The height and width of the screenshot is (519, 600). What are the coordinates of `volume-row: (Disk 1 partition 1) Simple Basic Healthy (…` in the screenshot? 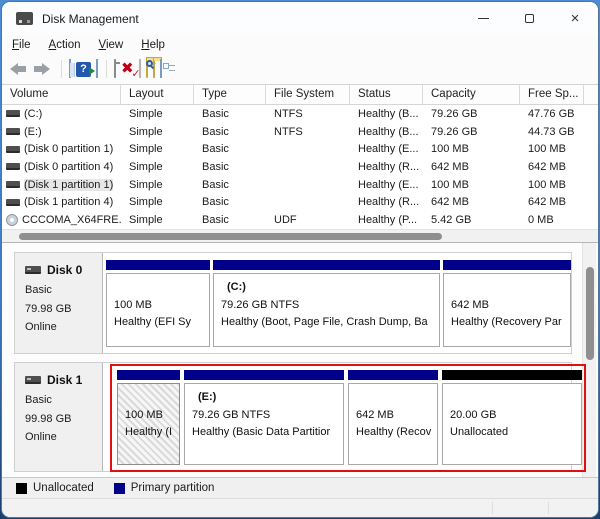 It's located at (300, 185).